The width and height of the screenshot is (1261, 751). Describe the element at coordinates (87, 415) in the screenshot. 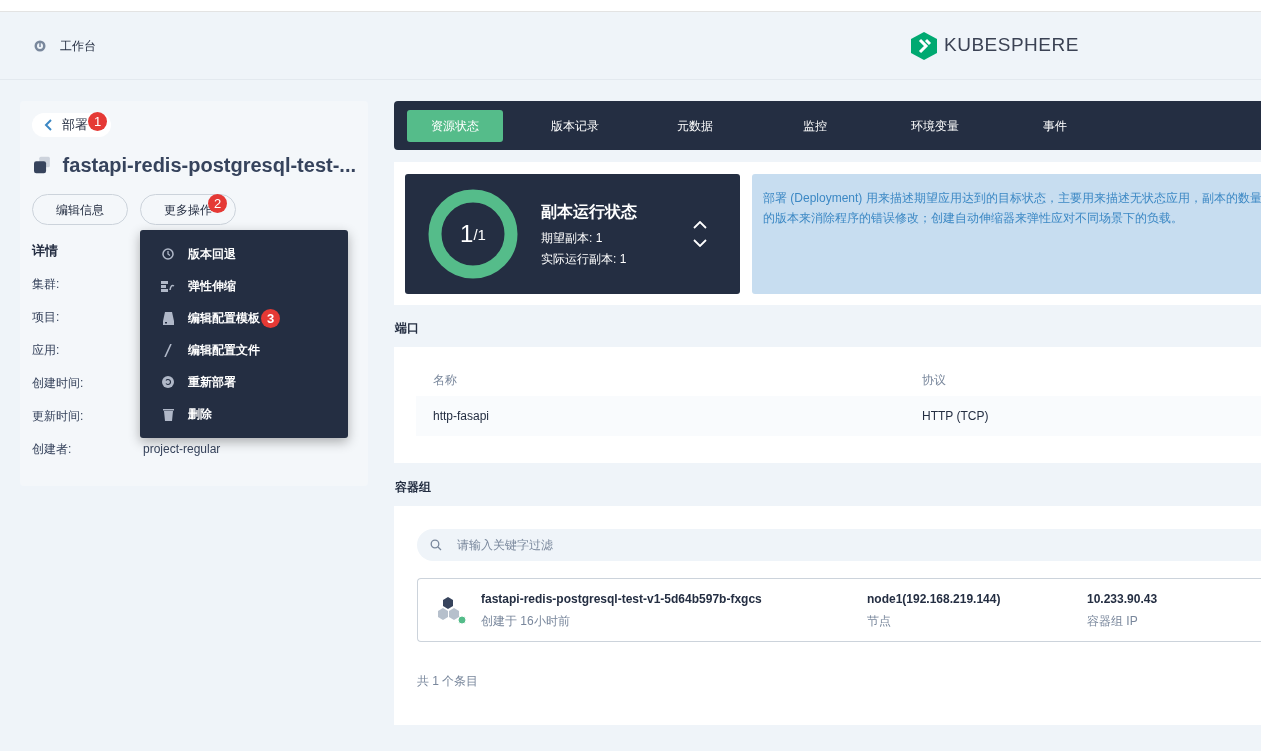

I see `detail-key: 更新时间:` at that location.